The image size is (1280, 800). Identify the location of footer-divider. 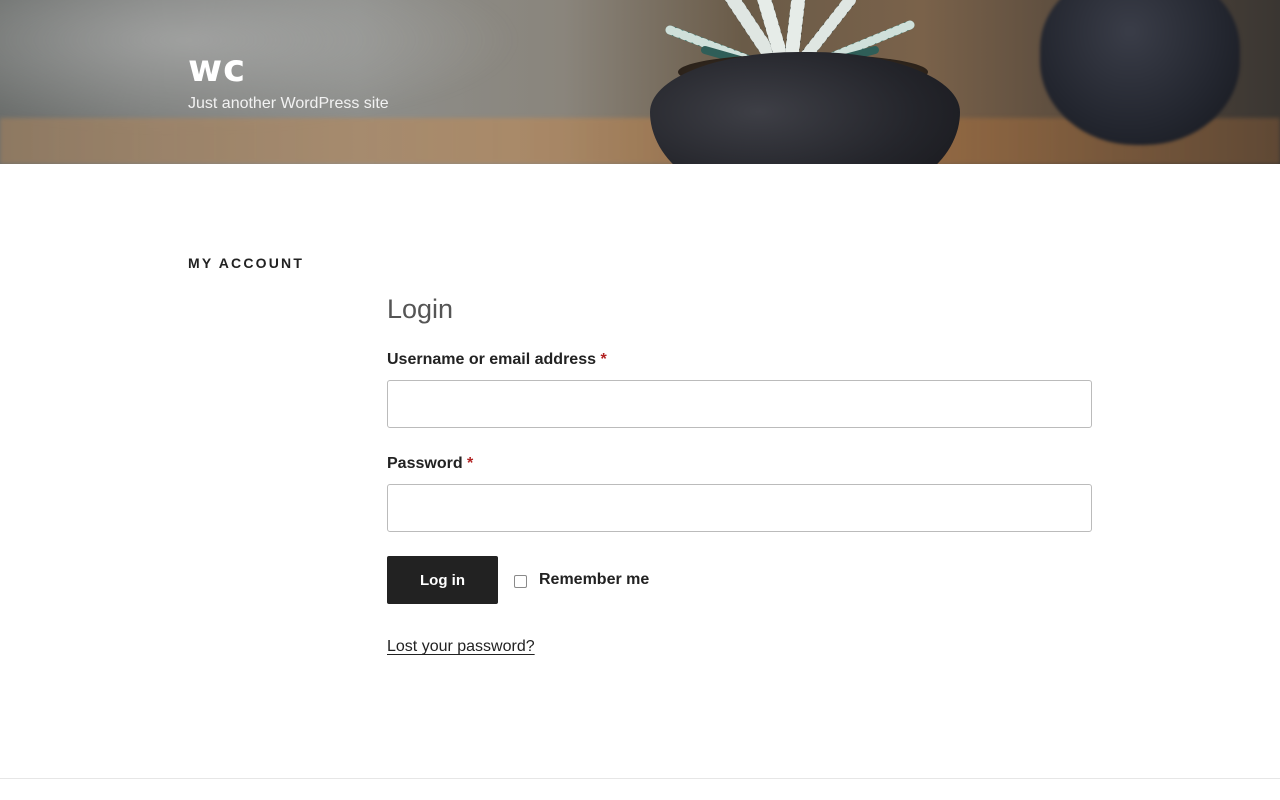
(640, 778).